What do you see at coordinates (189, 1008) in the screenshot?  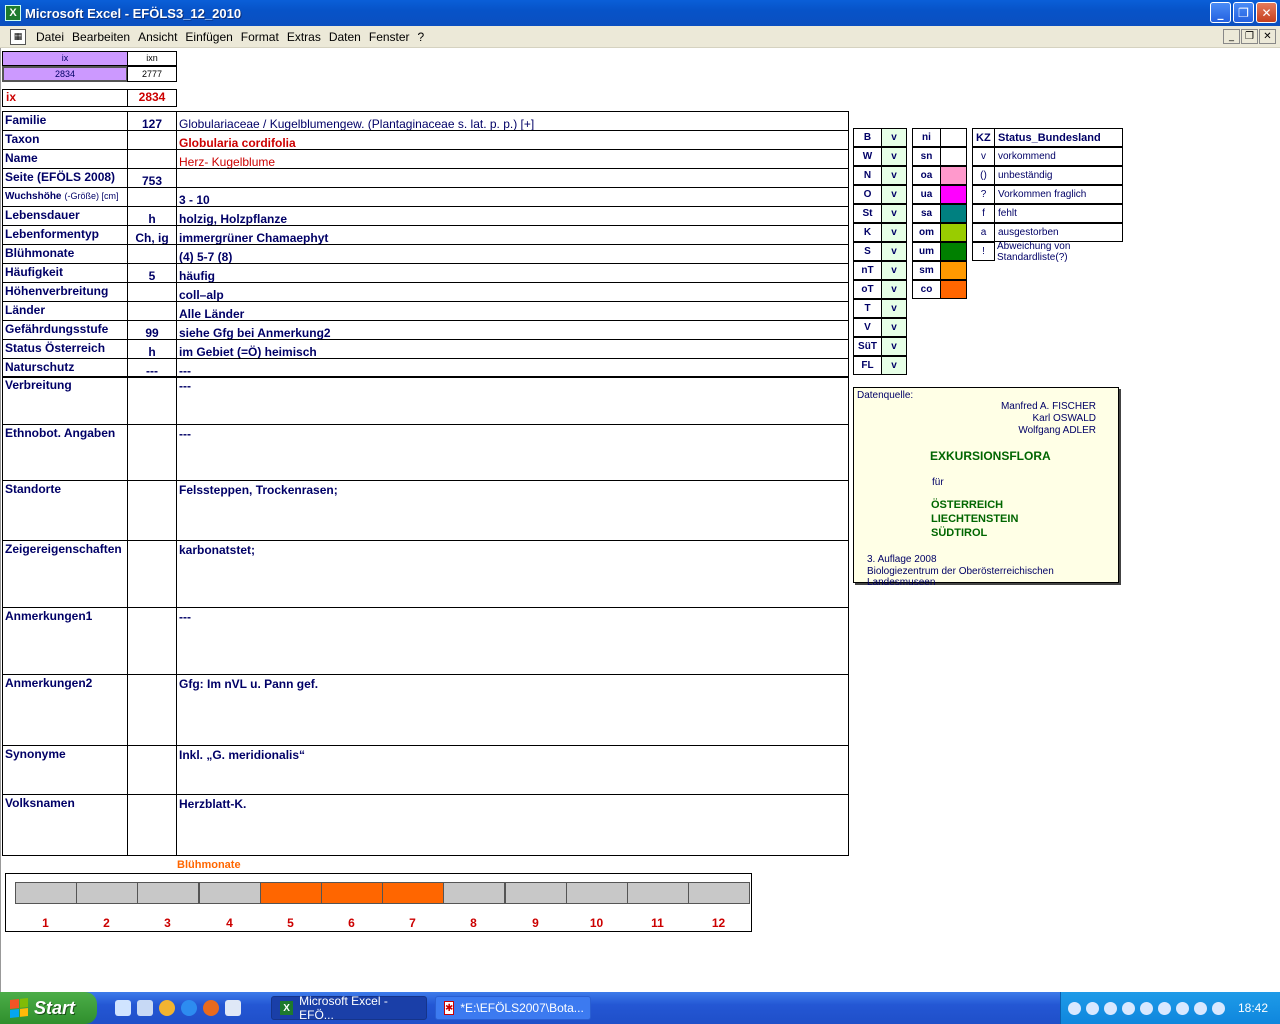 I see `internet-explorer-icon` at bounding box center [189, 1008].